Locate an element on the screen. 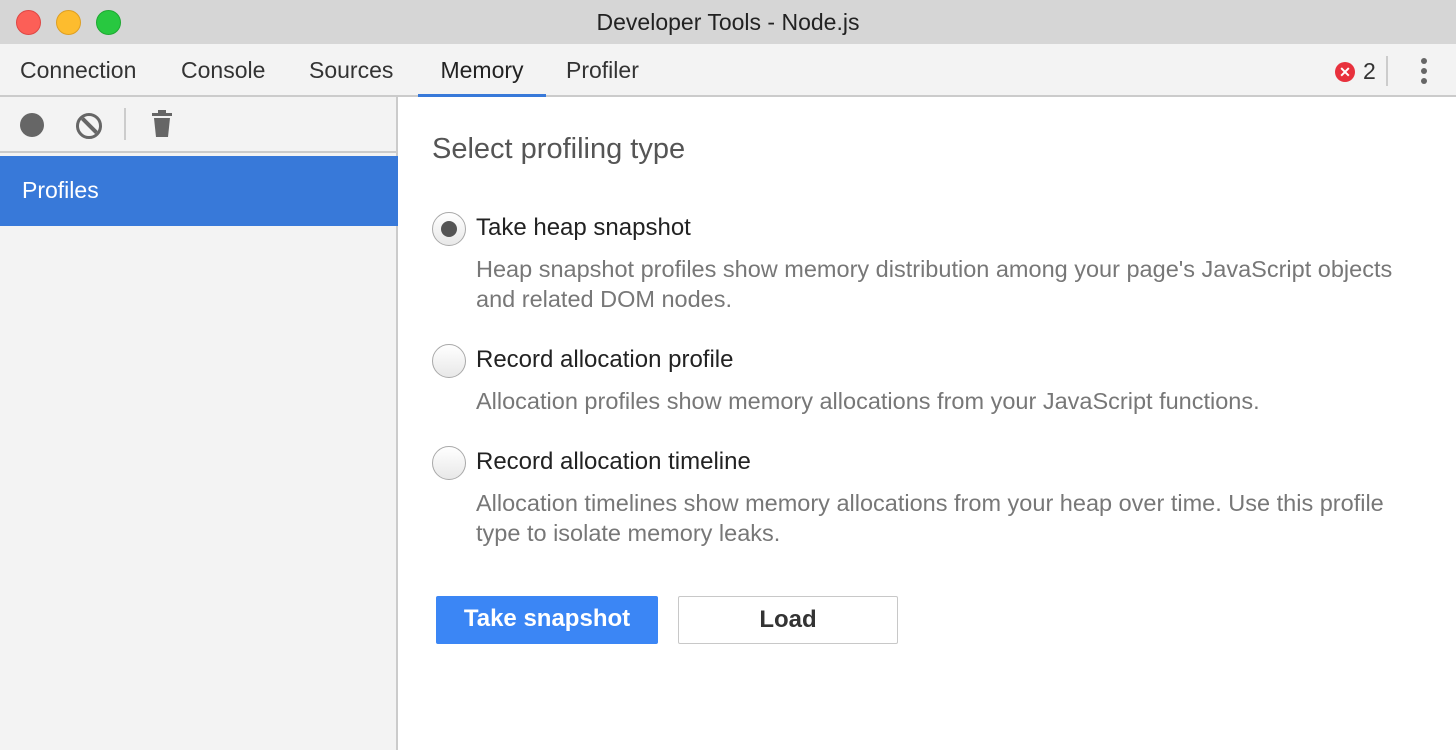 Image resolution: width=1456 pixels, height=750 pixels. record-icon is located at coordinates (32, 125).